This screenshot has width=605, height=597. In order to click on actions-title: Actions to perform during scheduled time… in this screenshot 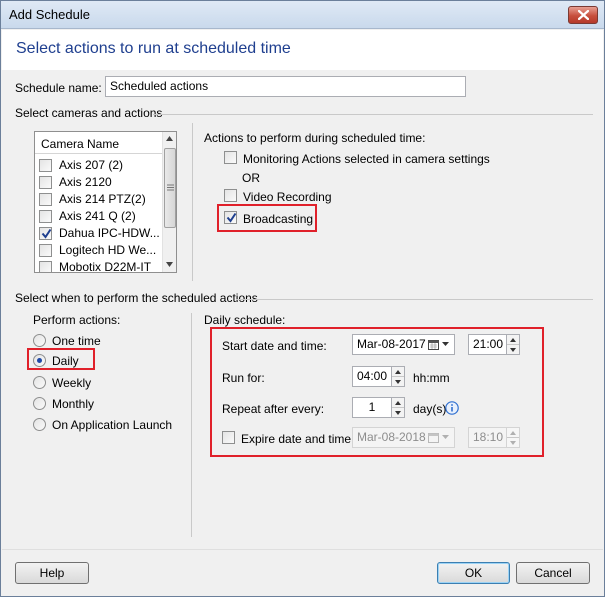, I will do `click(315, 138)`.